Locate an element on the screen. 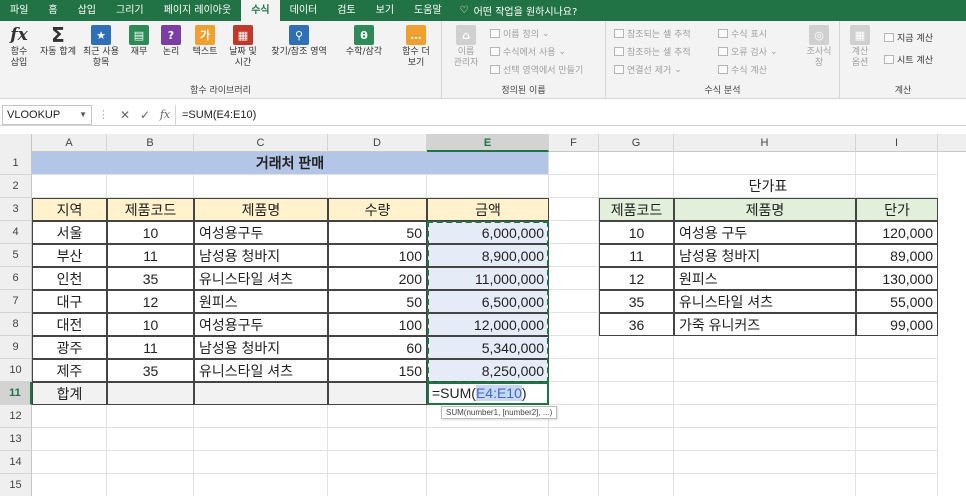 The image size is (966, 496). row-header-12: 12 is located at coordinates (16, 416).